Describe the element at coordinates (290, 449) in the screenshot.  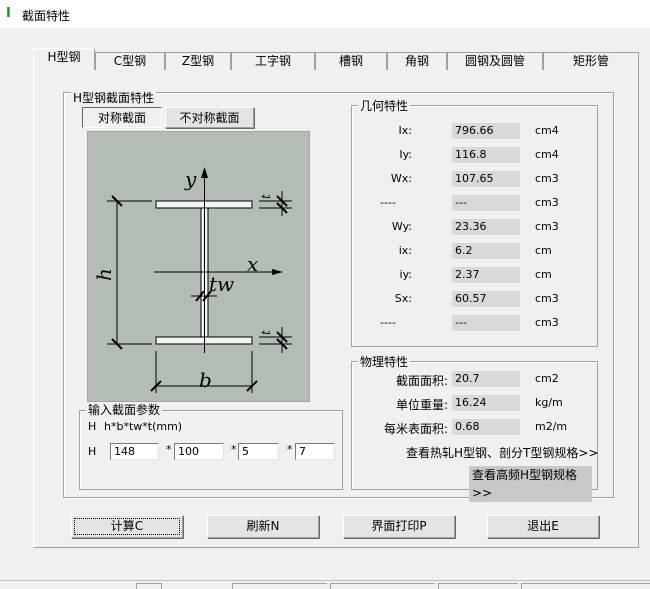
I see `sep-3: *` at that location.